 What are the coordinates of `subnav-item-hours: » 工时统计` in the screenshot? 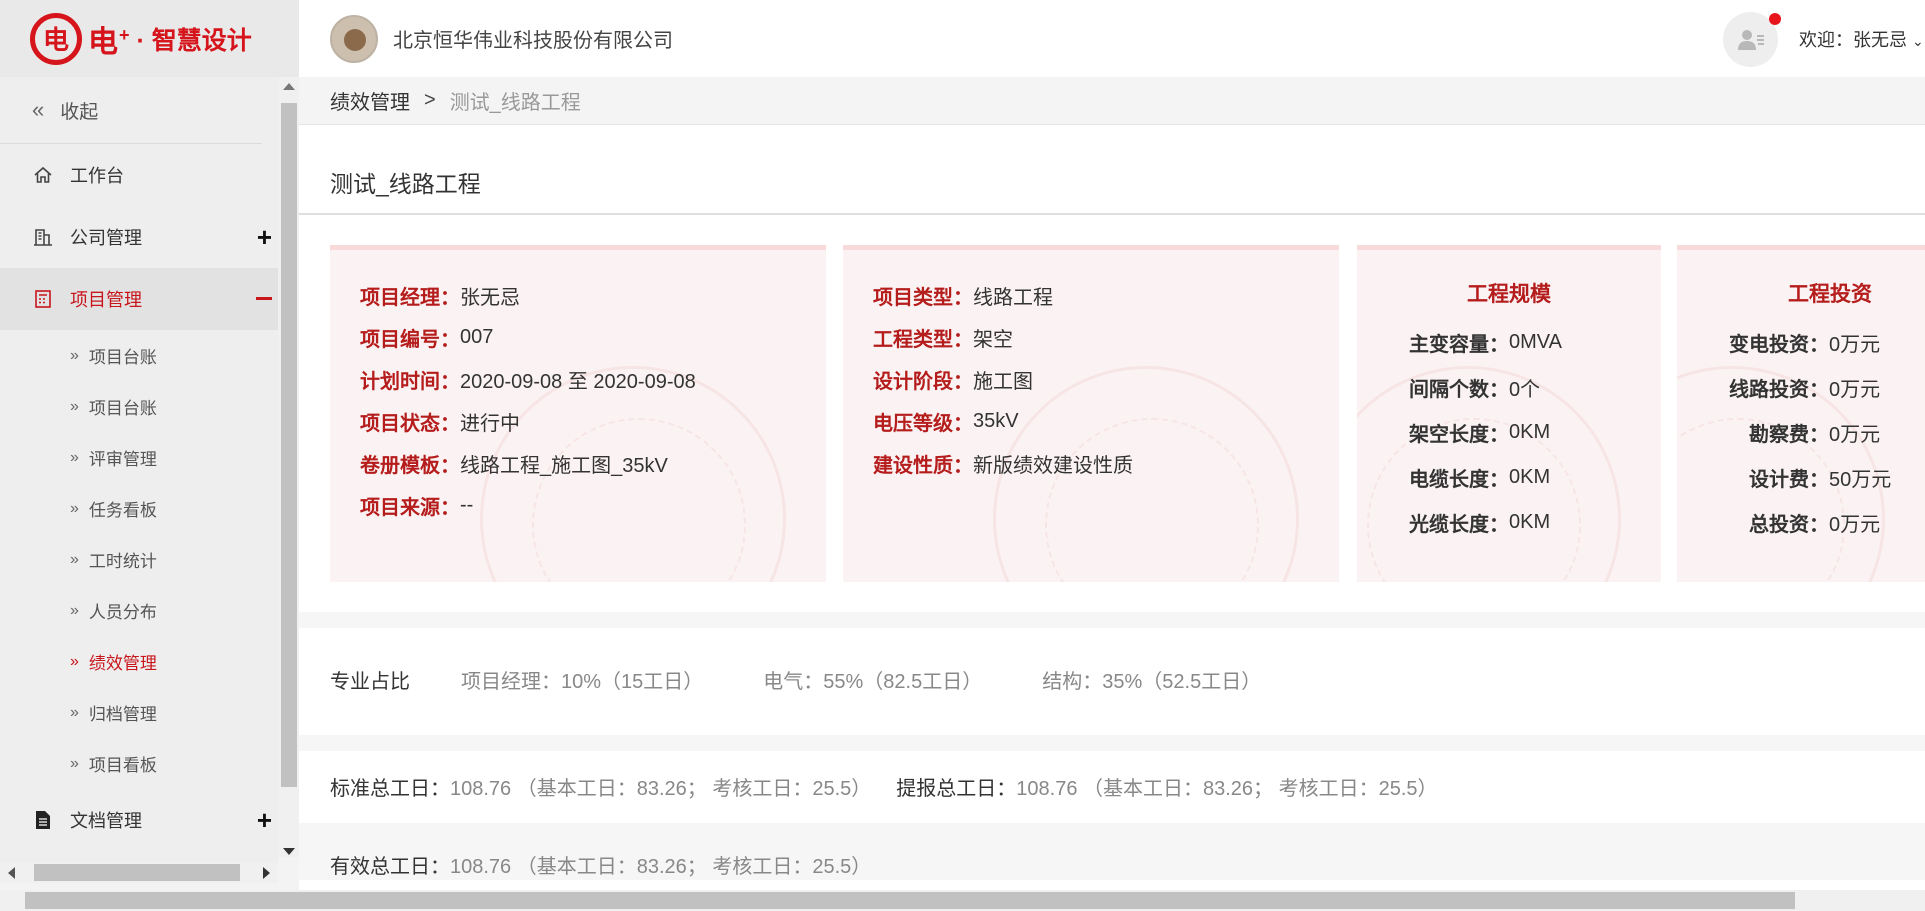 It's located at (139, 559).